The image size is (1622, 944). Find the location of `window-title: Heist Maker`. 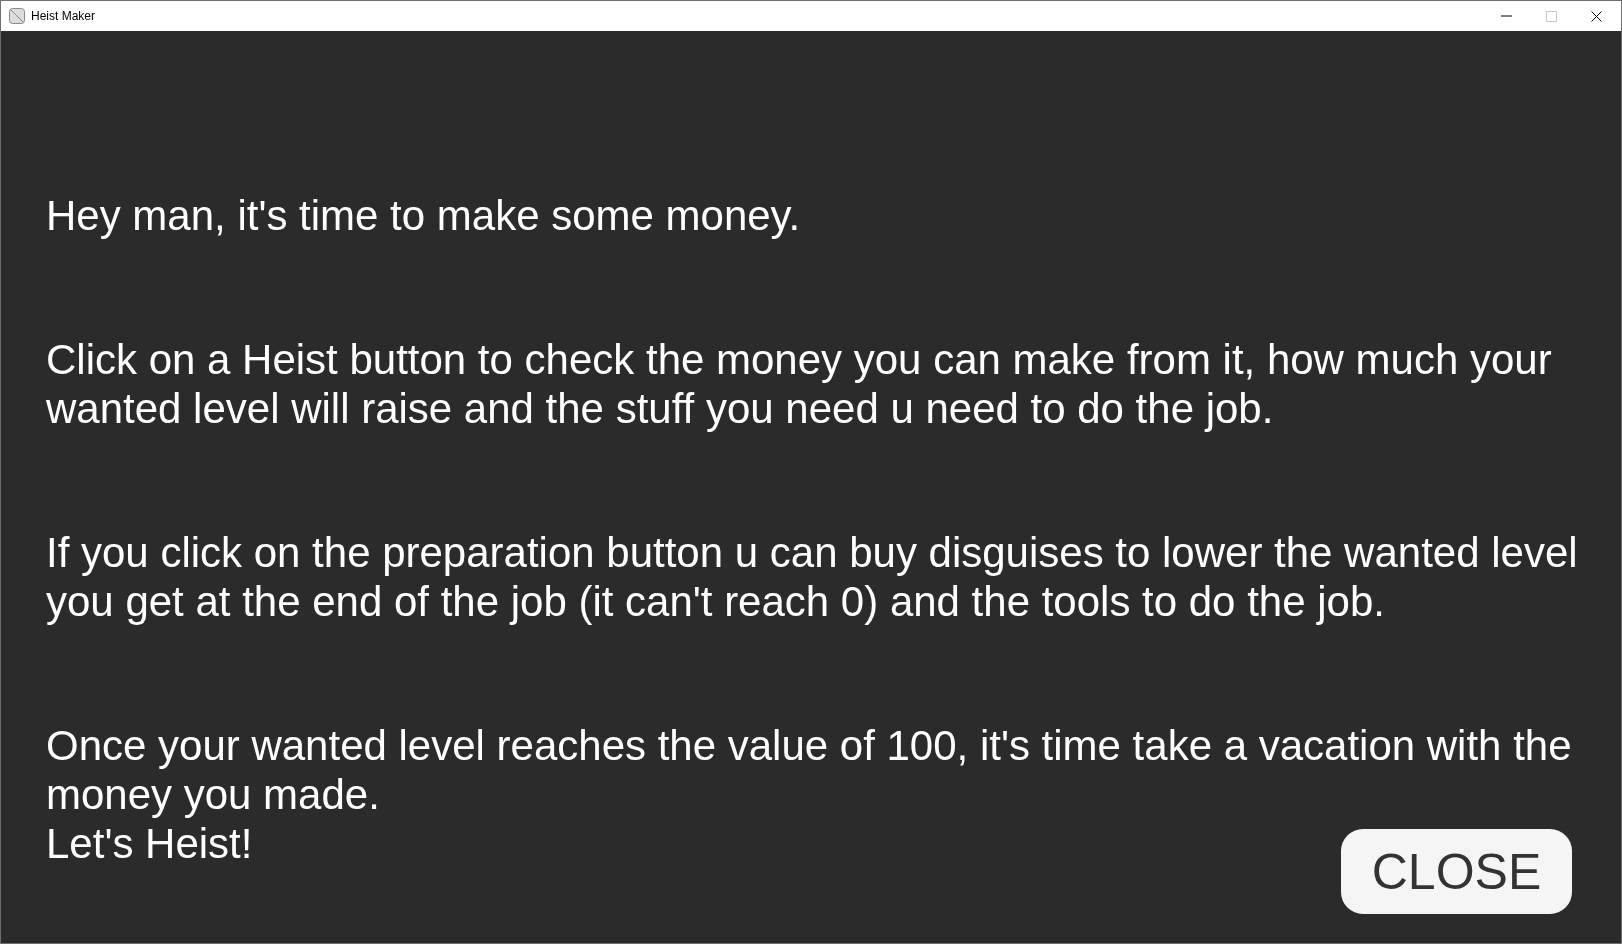

window-title: Heist Maker is located at coordinates (63, 16).